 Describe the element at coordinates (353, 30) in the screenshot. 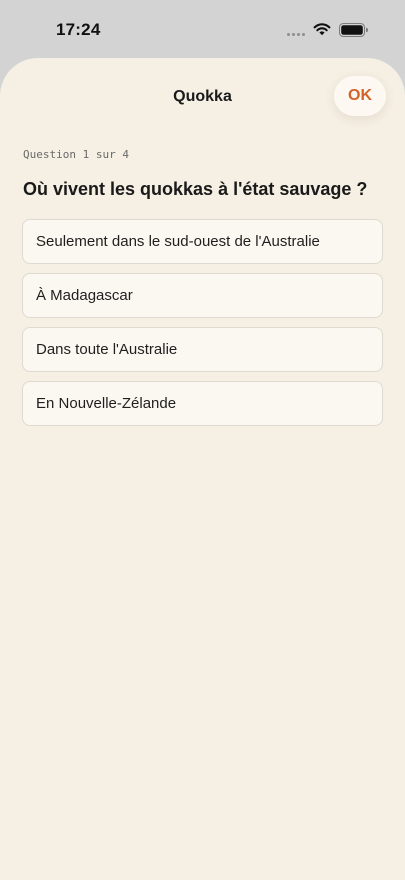

I see `battery-icon` at that location.